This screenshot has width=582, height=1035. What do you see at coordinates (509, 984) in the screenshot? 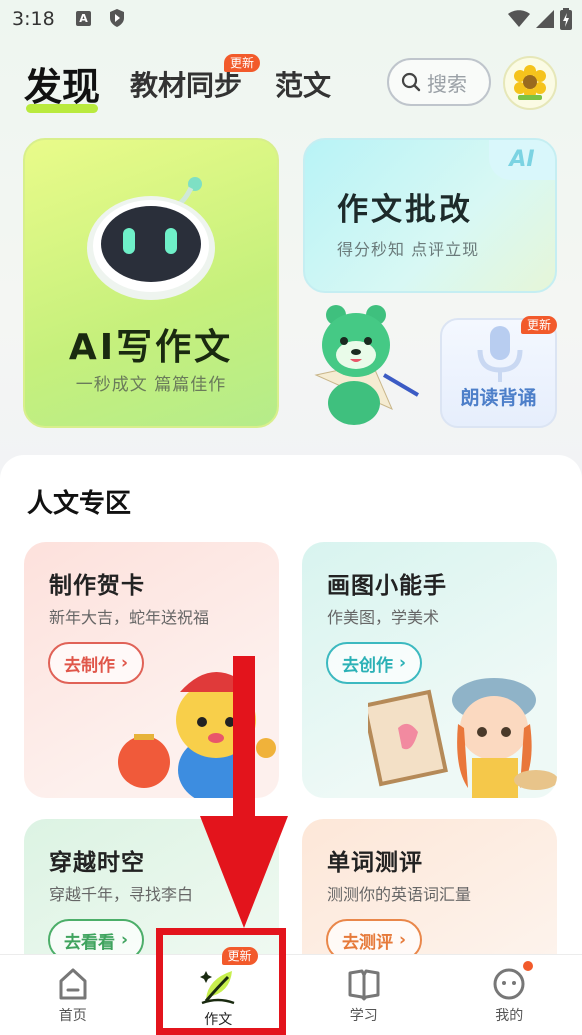
I see `profile-face-icon` at bounding box center [509, 984].